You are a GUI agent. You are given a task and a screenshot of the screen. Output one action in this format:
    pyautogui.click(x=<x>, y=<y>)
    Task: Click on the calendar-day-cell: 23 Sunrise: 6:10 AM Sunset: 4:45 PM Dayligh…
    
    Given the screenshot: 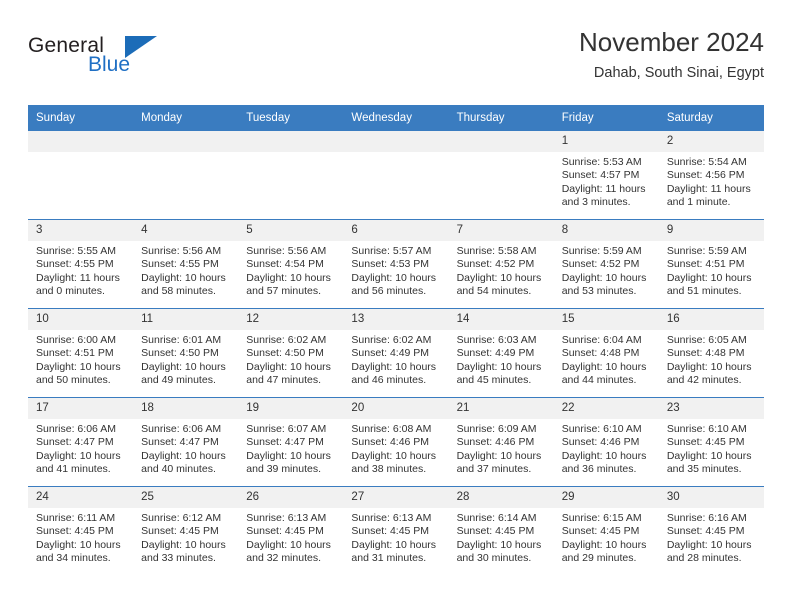 What is the action you would take?
    pyautogui.click(x=711, y=442)
    